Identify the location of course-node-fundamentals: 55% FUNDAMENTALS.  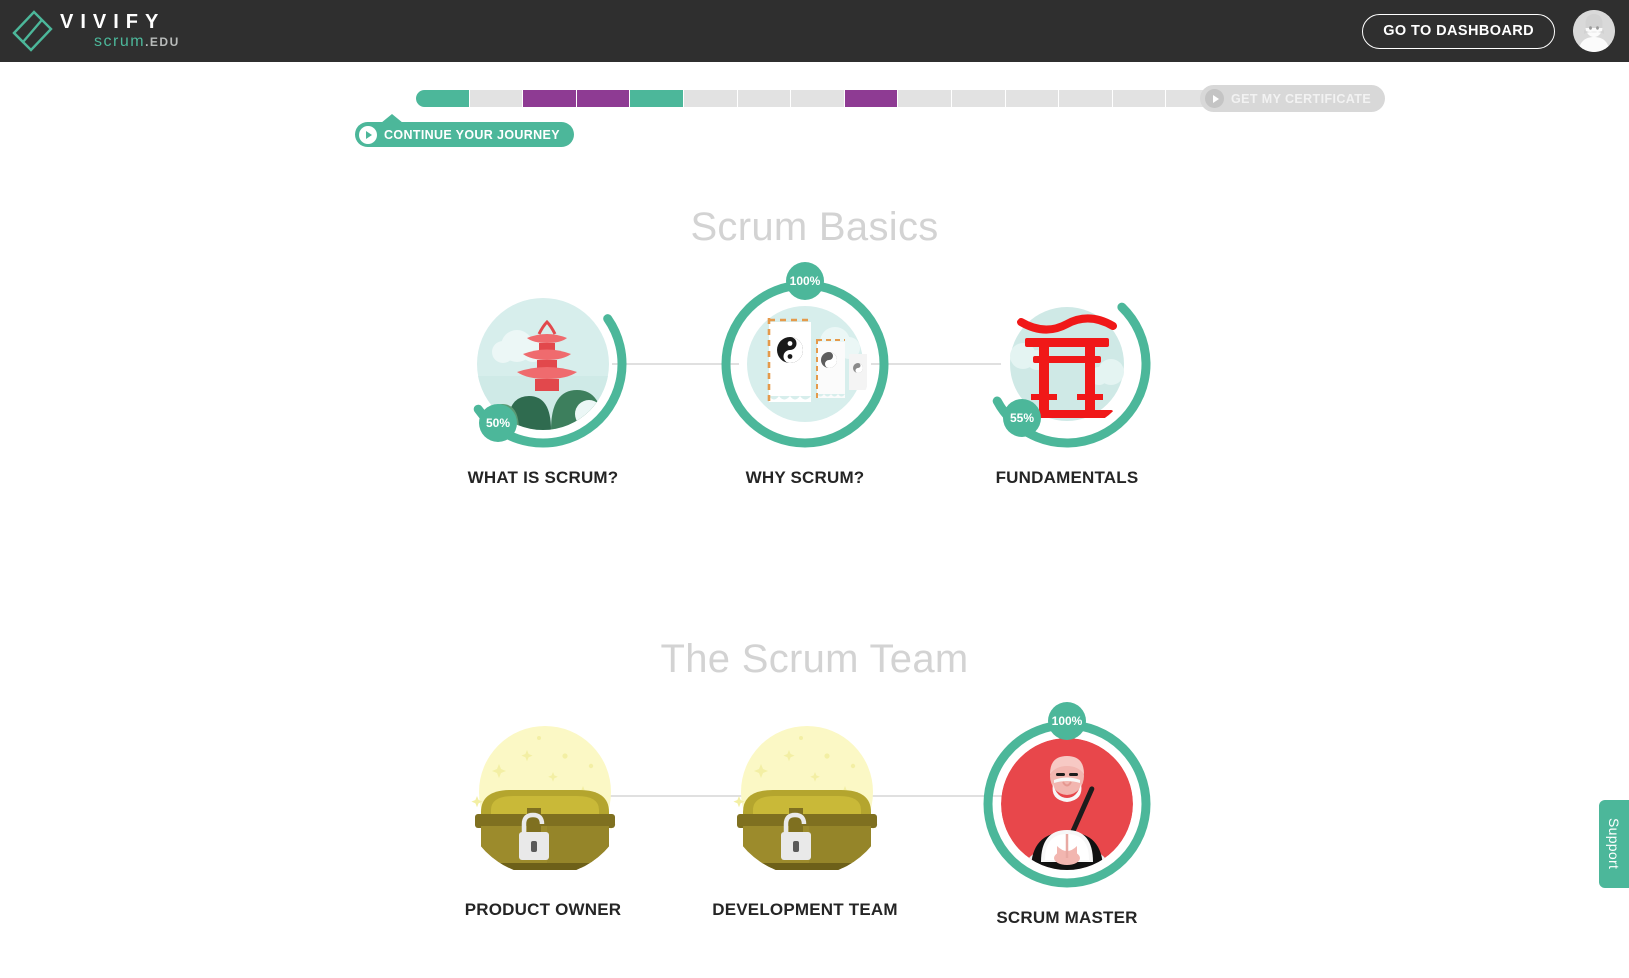
(1067, 382).